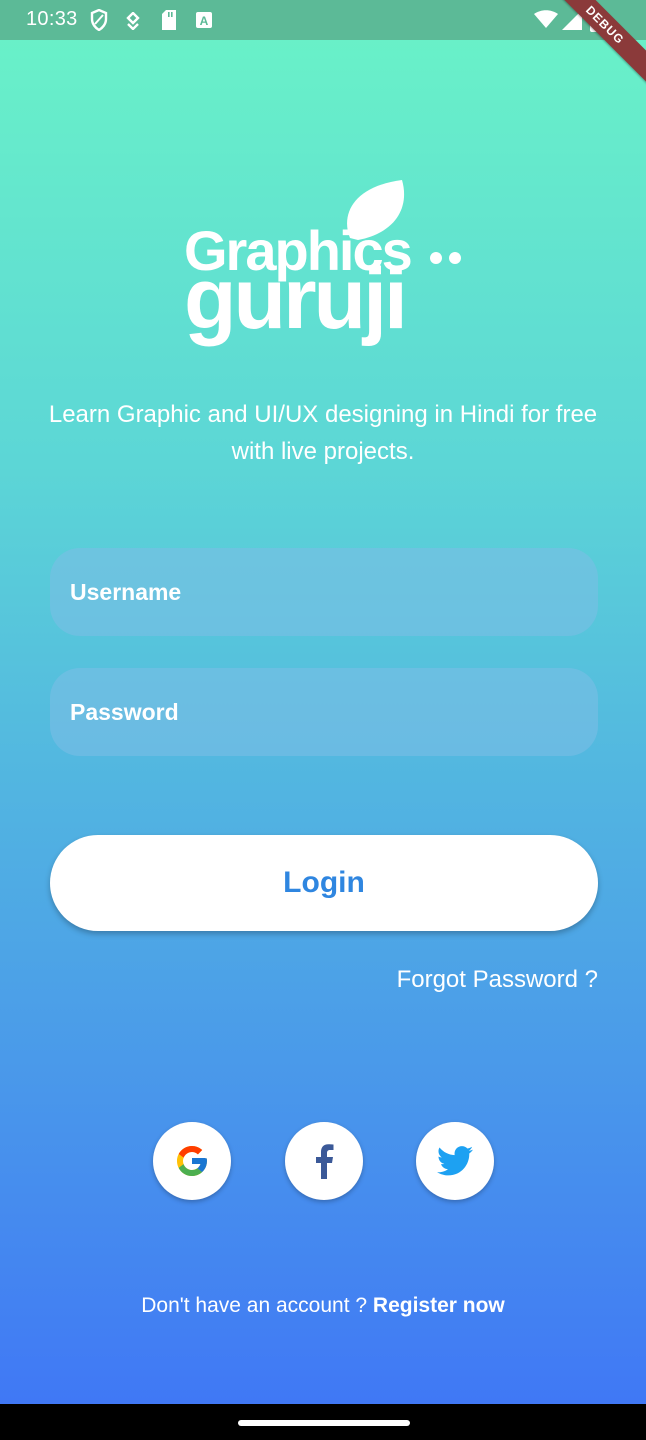 The image size is (646, 1440). I want to click on register-row: Don't have an account ? Register now, so click(323, 1306).